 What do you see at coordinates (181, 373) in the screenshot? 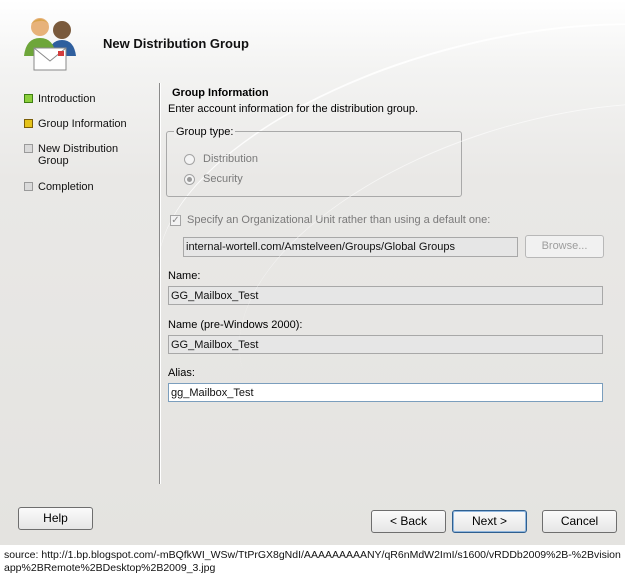
I see `alias-label: Alias:` at bounding box center [181, 373].